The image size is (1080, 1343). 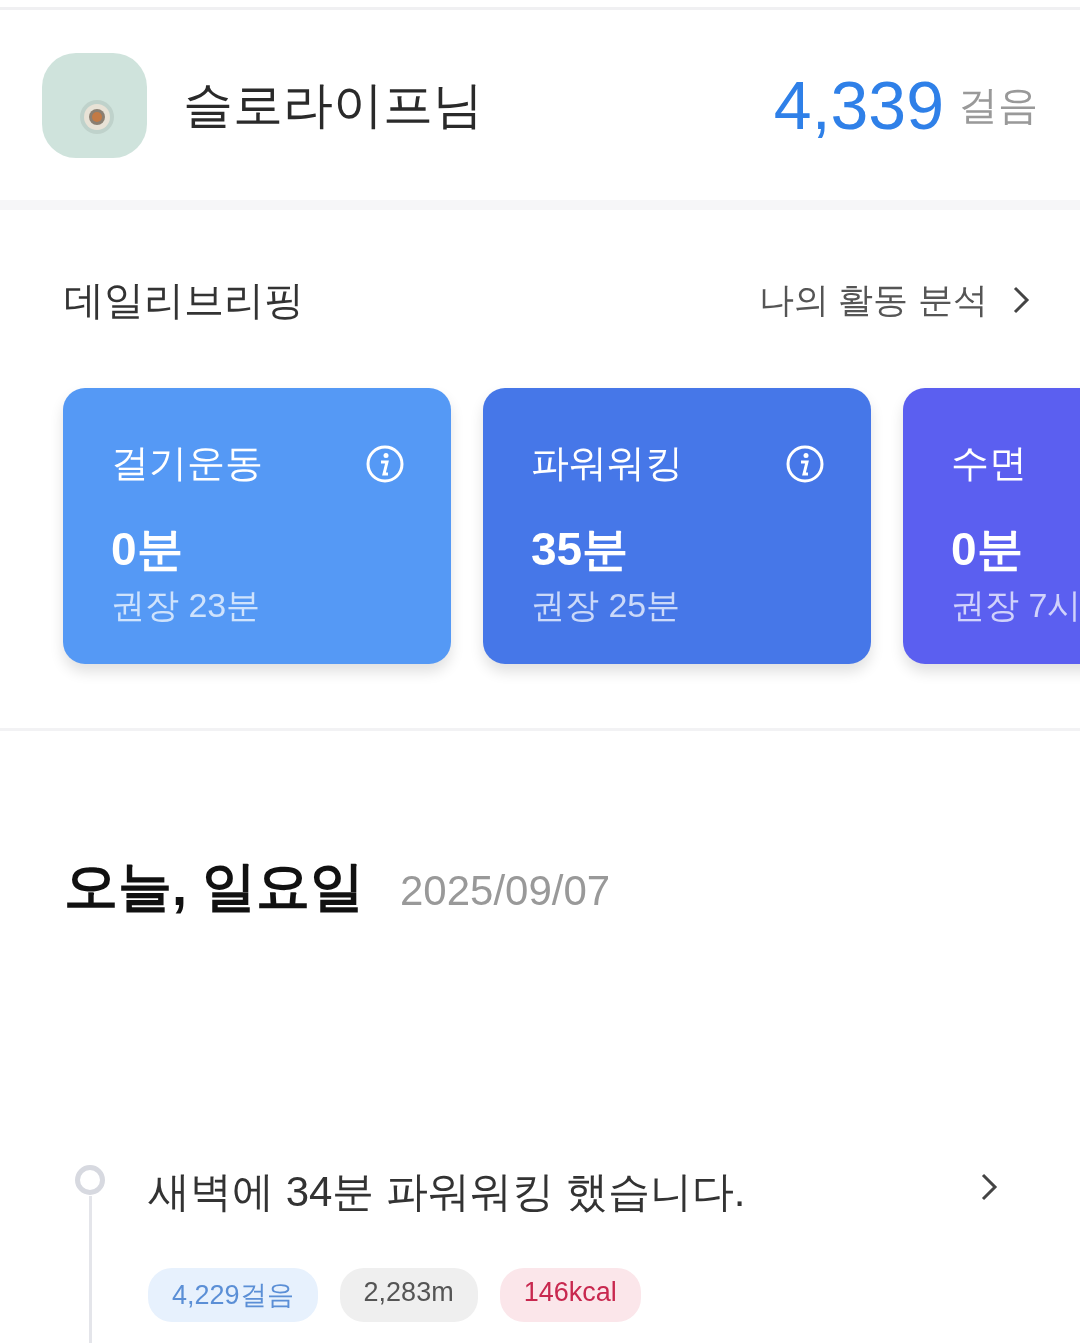 I want to click on day-title: 오늘, 일요일, so click(x=214, y=886).